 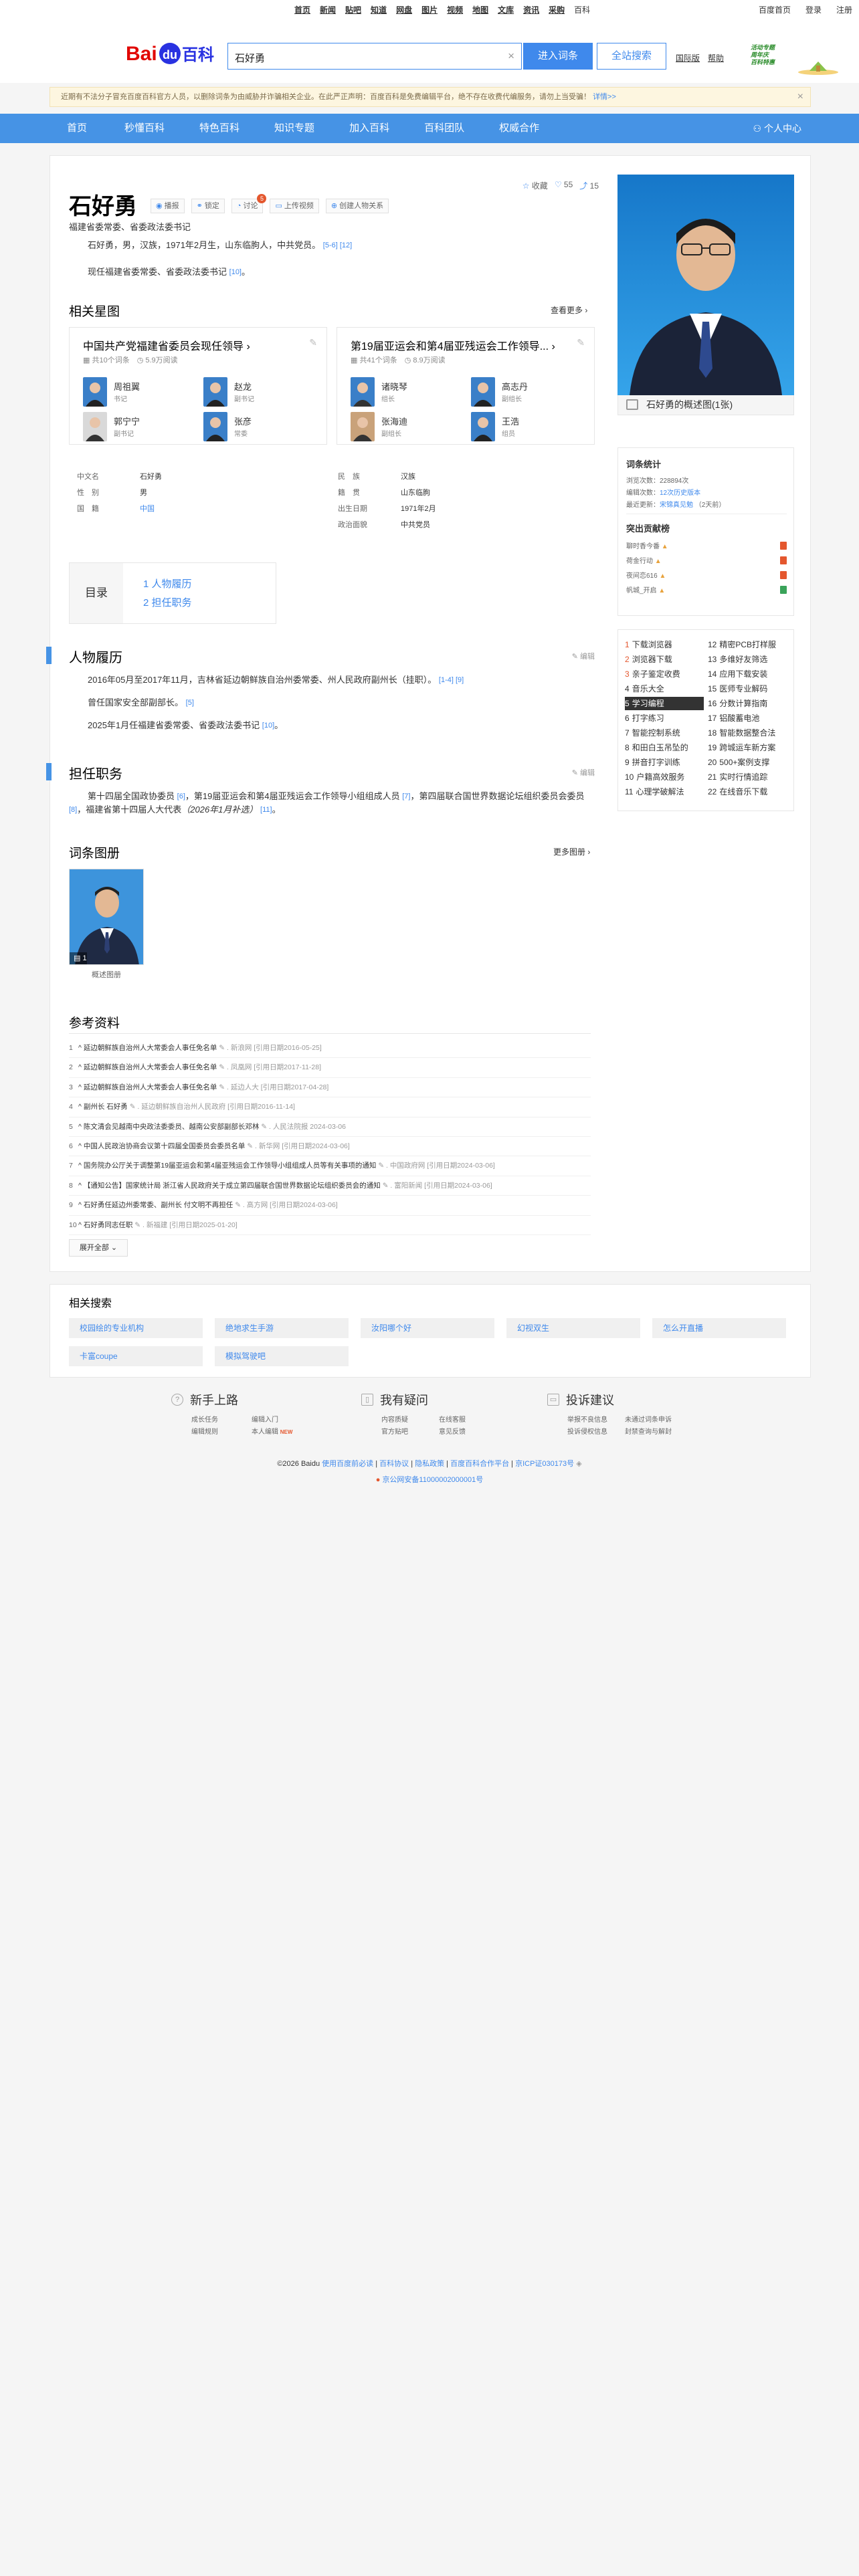 I want to click on baike-logo: Bai du 百科, so click(x=172, y=52).